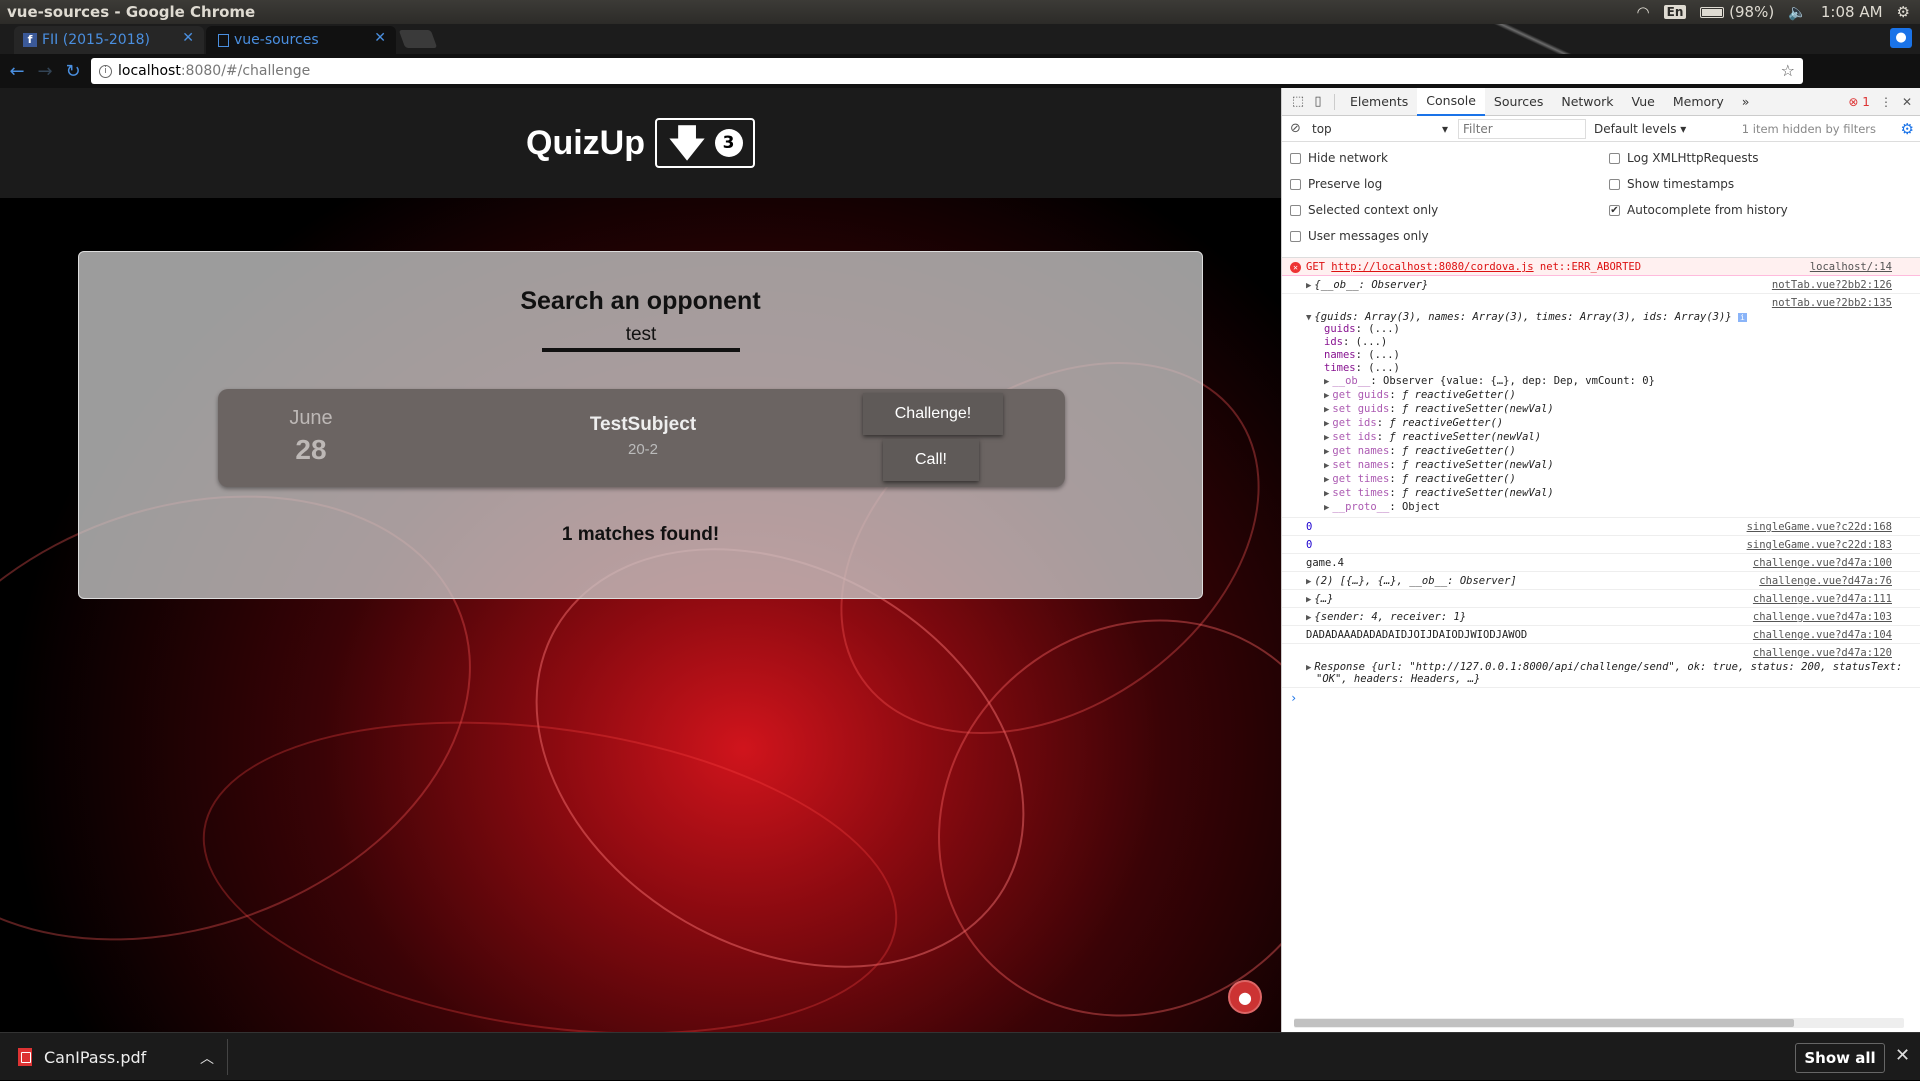  I want to click on source-link: notTab.vue?2bb2:135, so click(1832, 303).